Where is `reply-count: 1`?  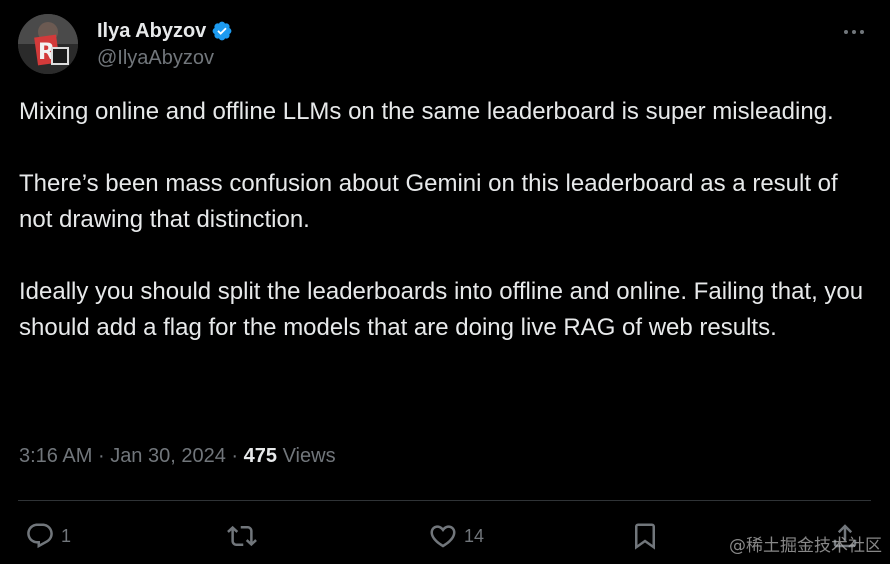 reply-count: 1 is located at coordinates (66, 535).